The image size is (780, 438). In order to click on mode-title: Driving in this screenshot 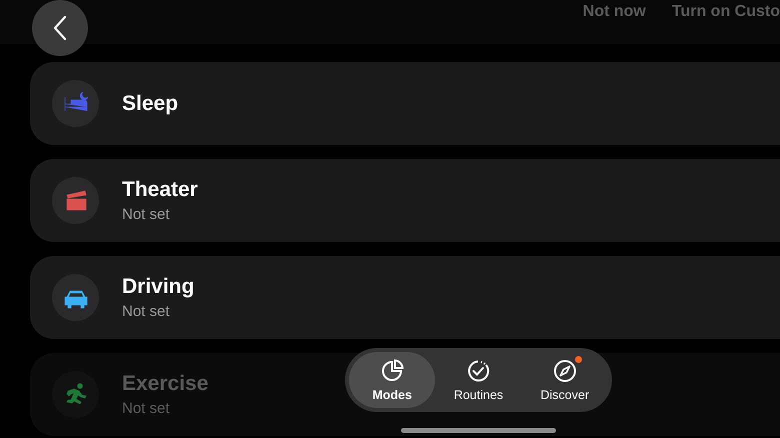, I will do `click(158, 287)`.